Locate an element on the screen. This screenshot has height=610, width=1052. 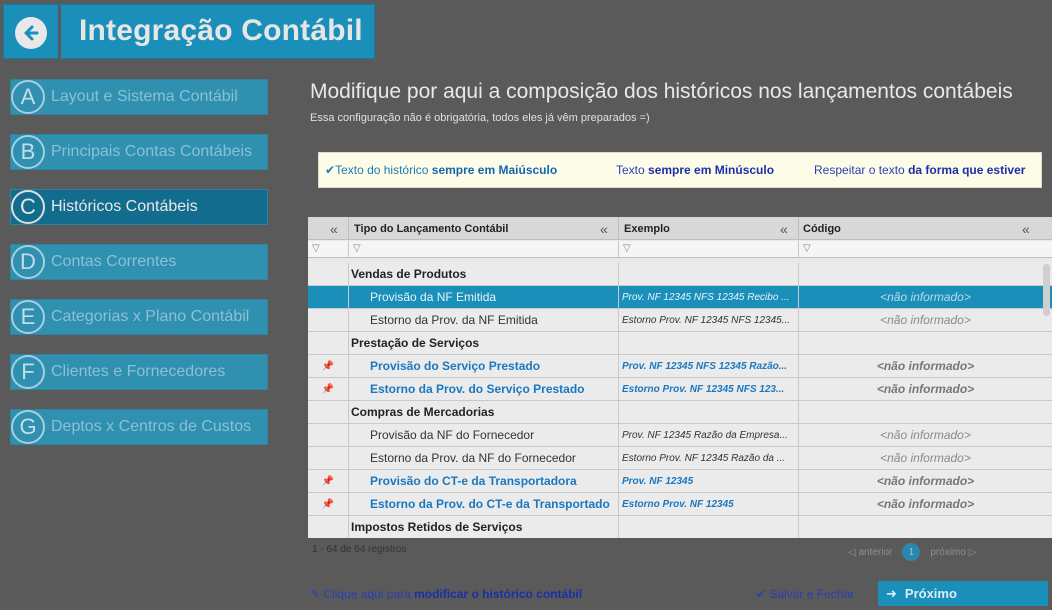
sidebar-item-label: Clientes e Fornecedores is located at coordinates (138, 371).